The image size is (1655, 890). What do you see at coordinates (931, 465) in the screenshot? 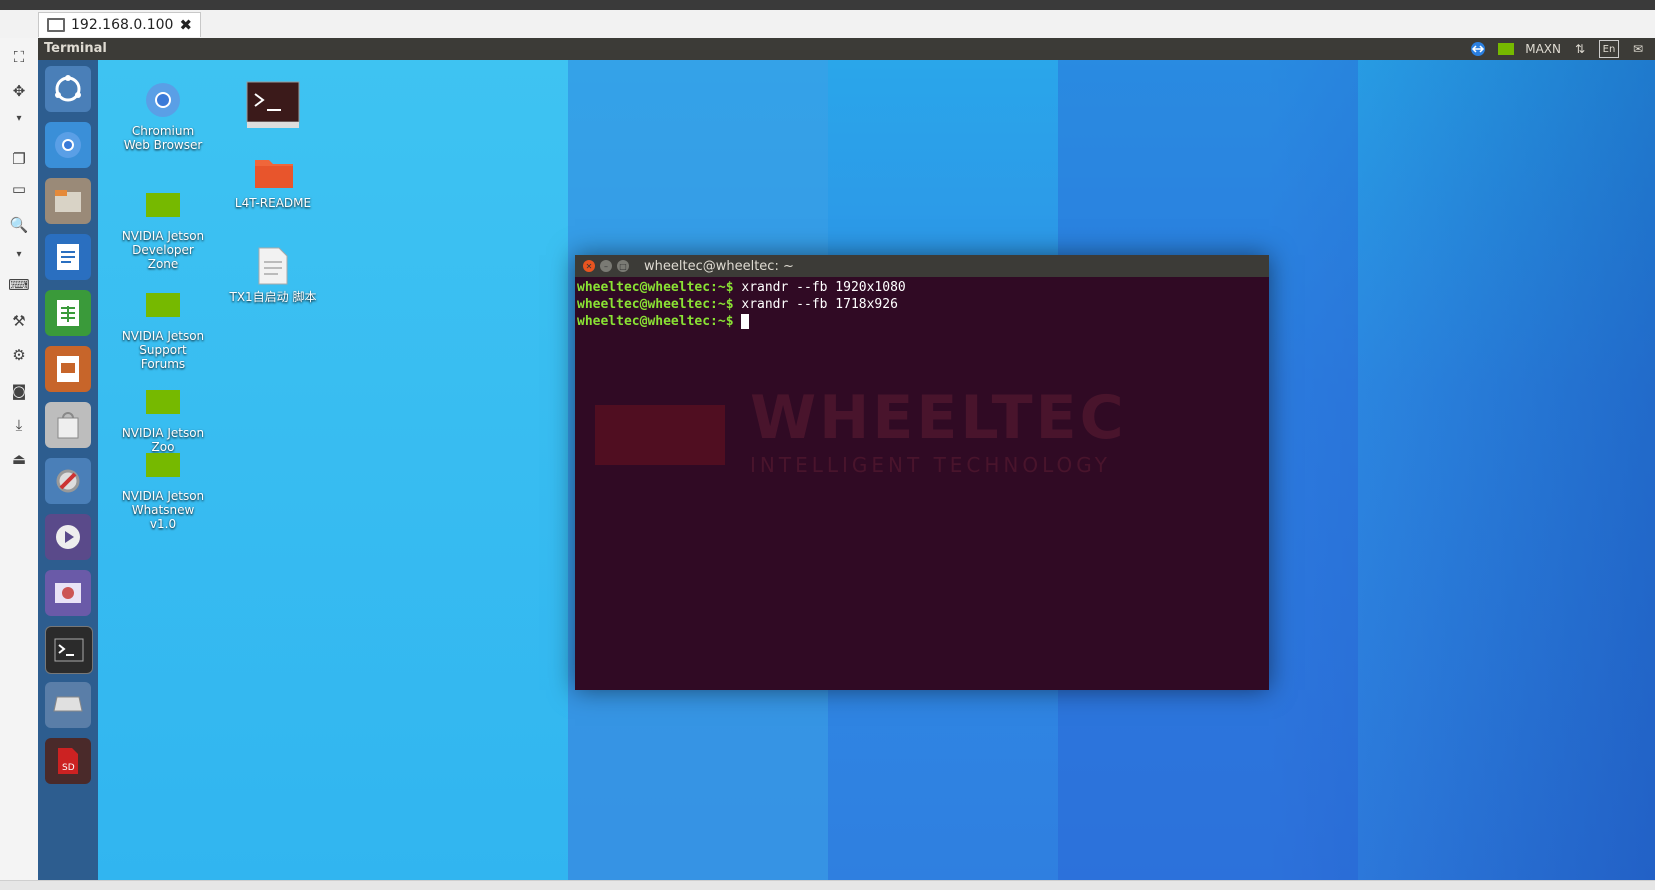
I see `watermark-sub: INTELLIGENT TECHNOLOGY` at bounding box center [931, 465].